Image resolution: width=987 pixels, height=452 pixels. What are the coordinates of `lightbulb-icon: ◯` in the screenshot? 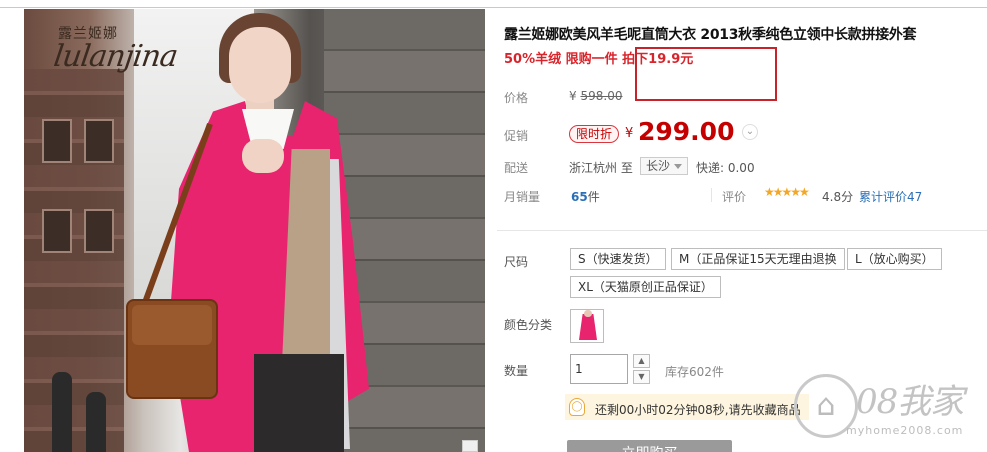 It's located at (577, 407).